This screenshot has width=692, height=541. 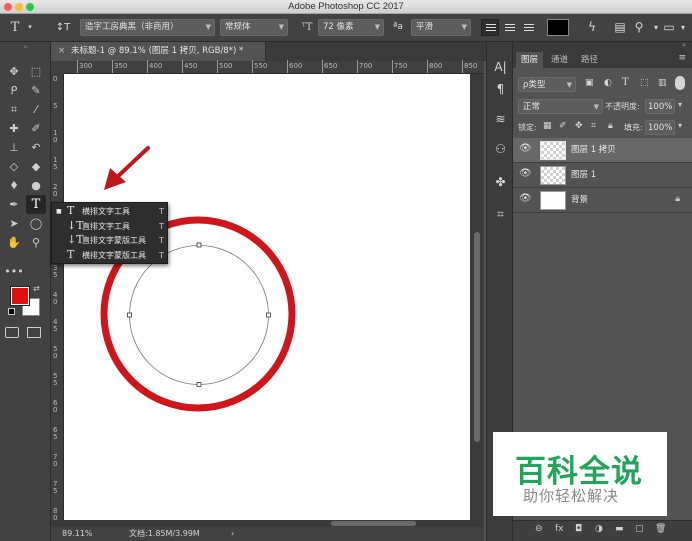 What do you see at coordinates (15, 27) in the screenshot?
I see `tool-preset-picker: T` at bounding box center [15, 27].